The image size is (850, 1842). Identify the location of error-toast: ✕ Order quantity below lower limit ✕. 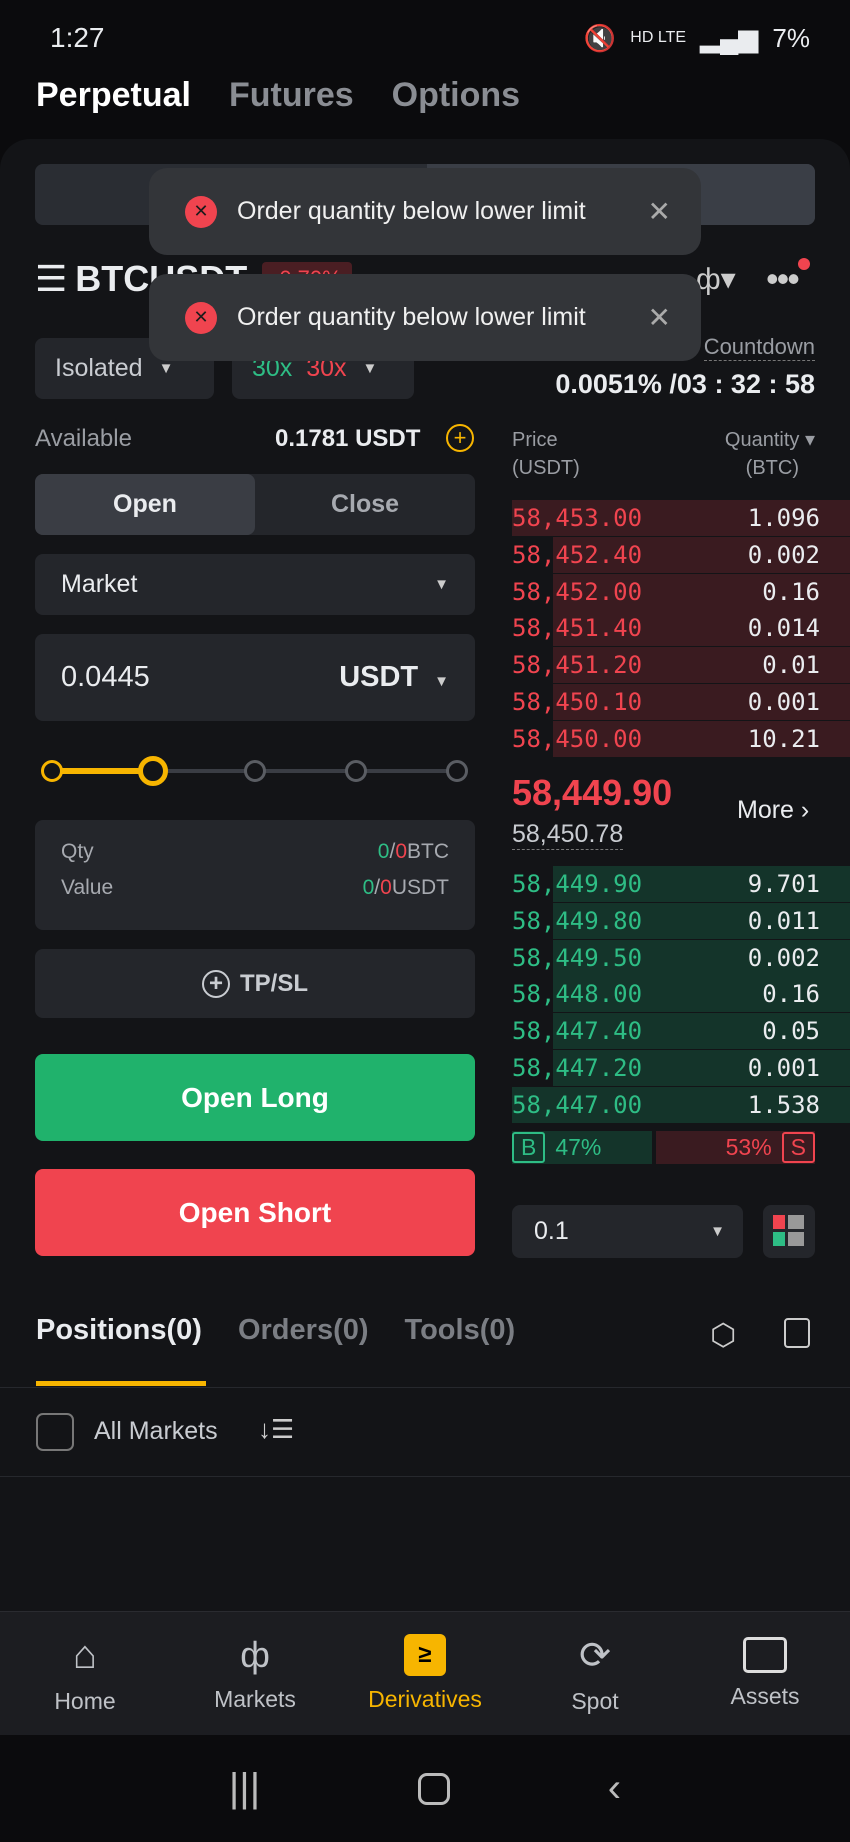
(425, 317).